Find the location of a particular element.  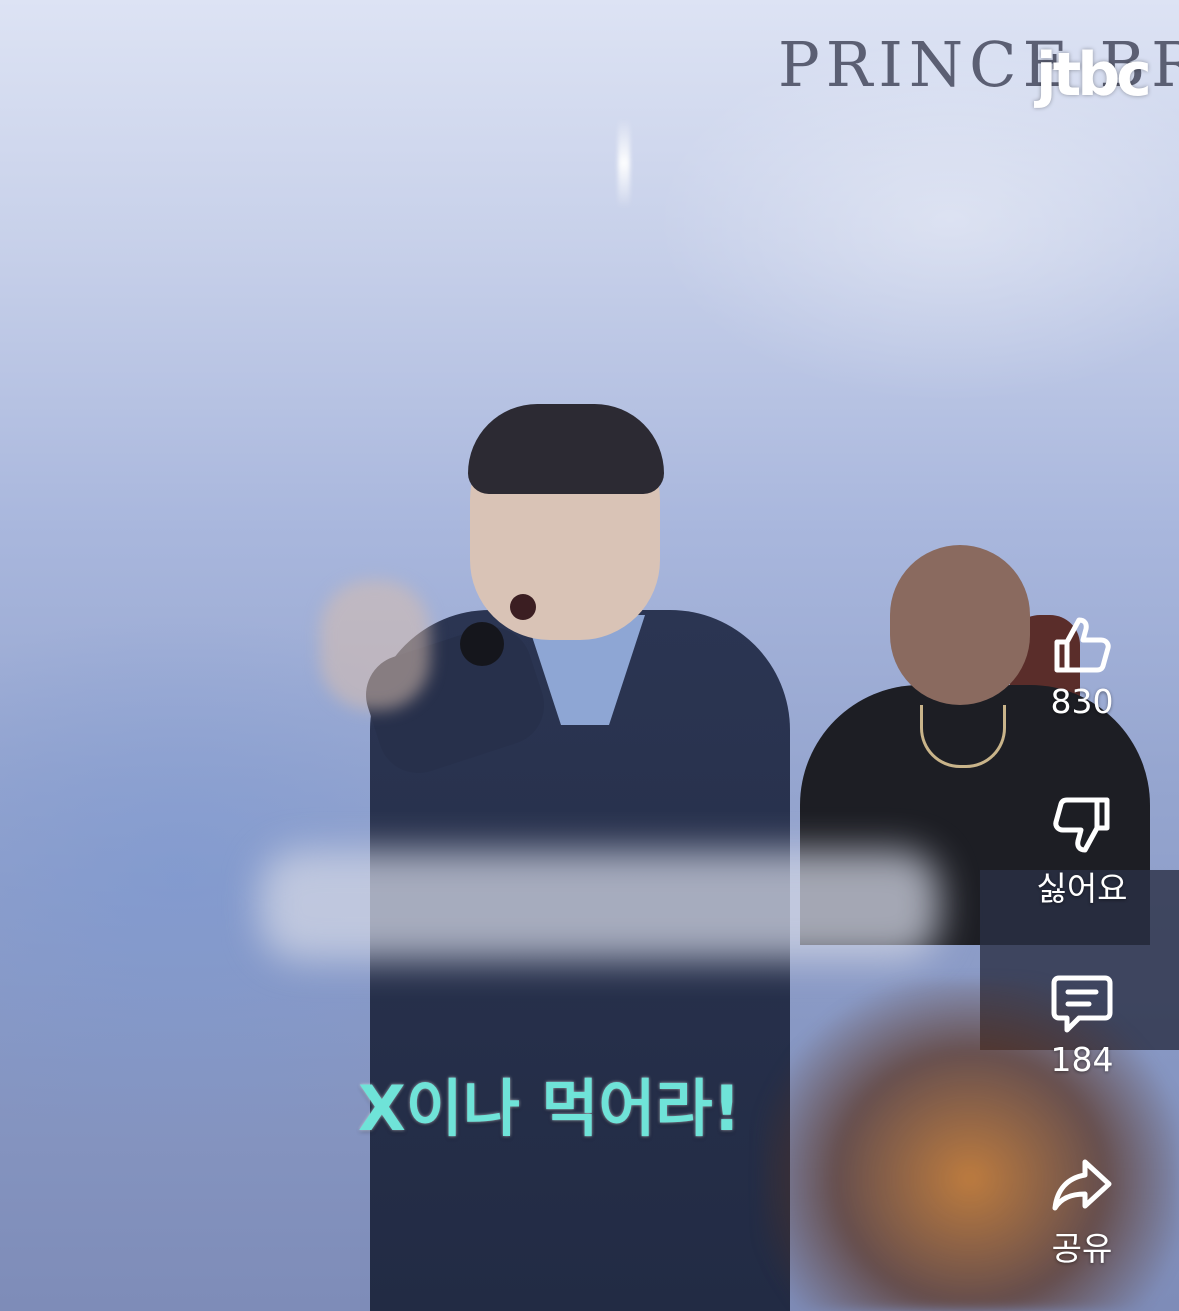

like-count: 830 is located at coordinates (1082, 701).